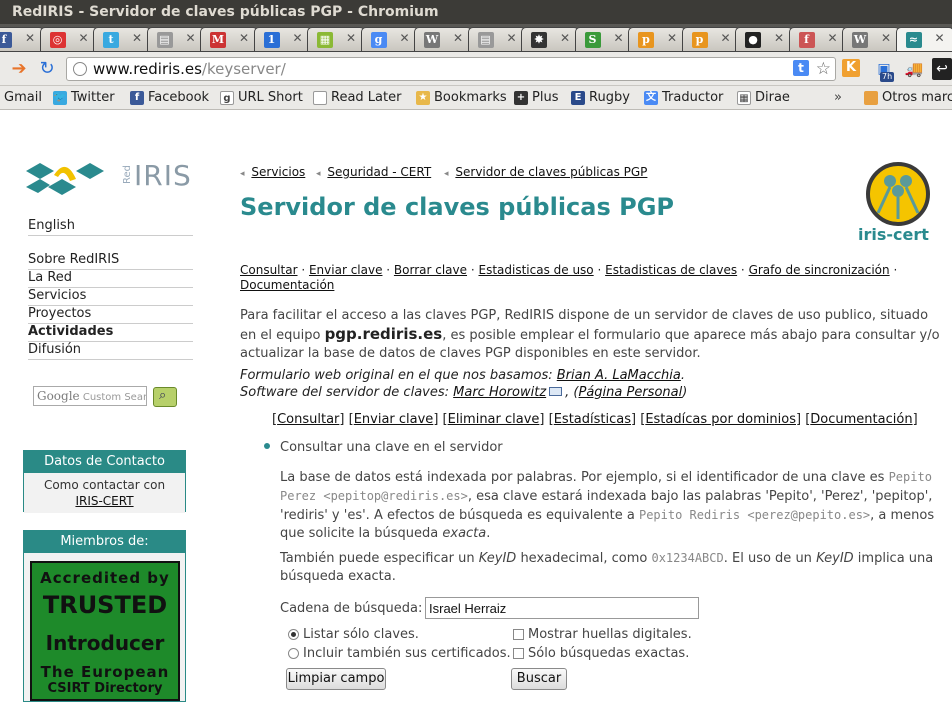  I want to click on bookmark-star-icon: ☆, so click(823, 69).